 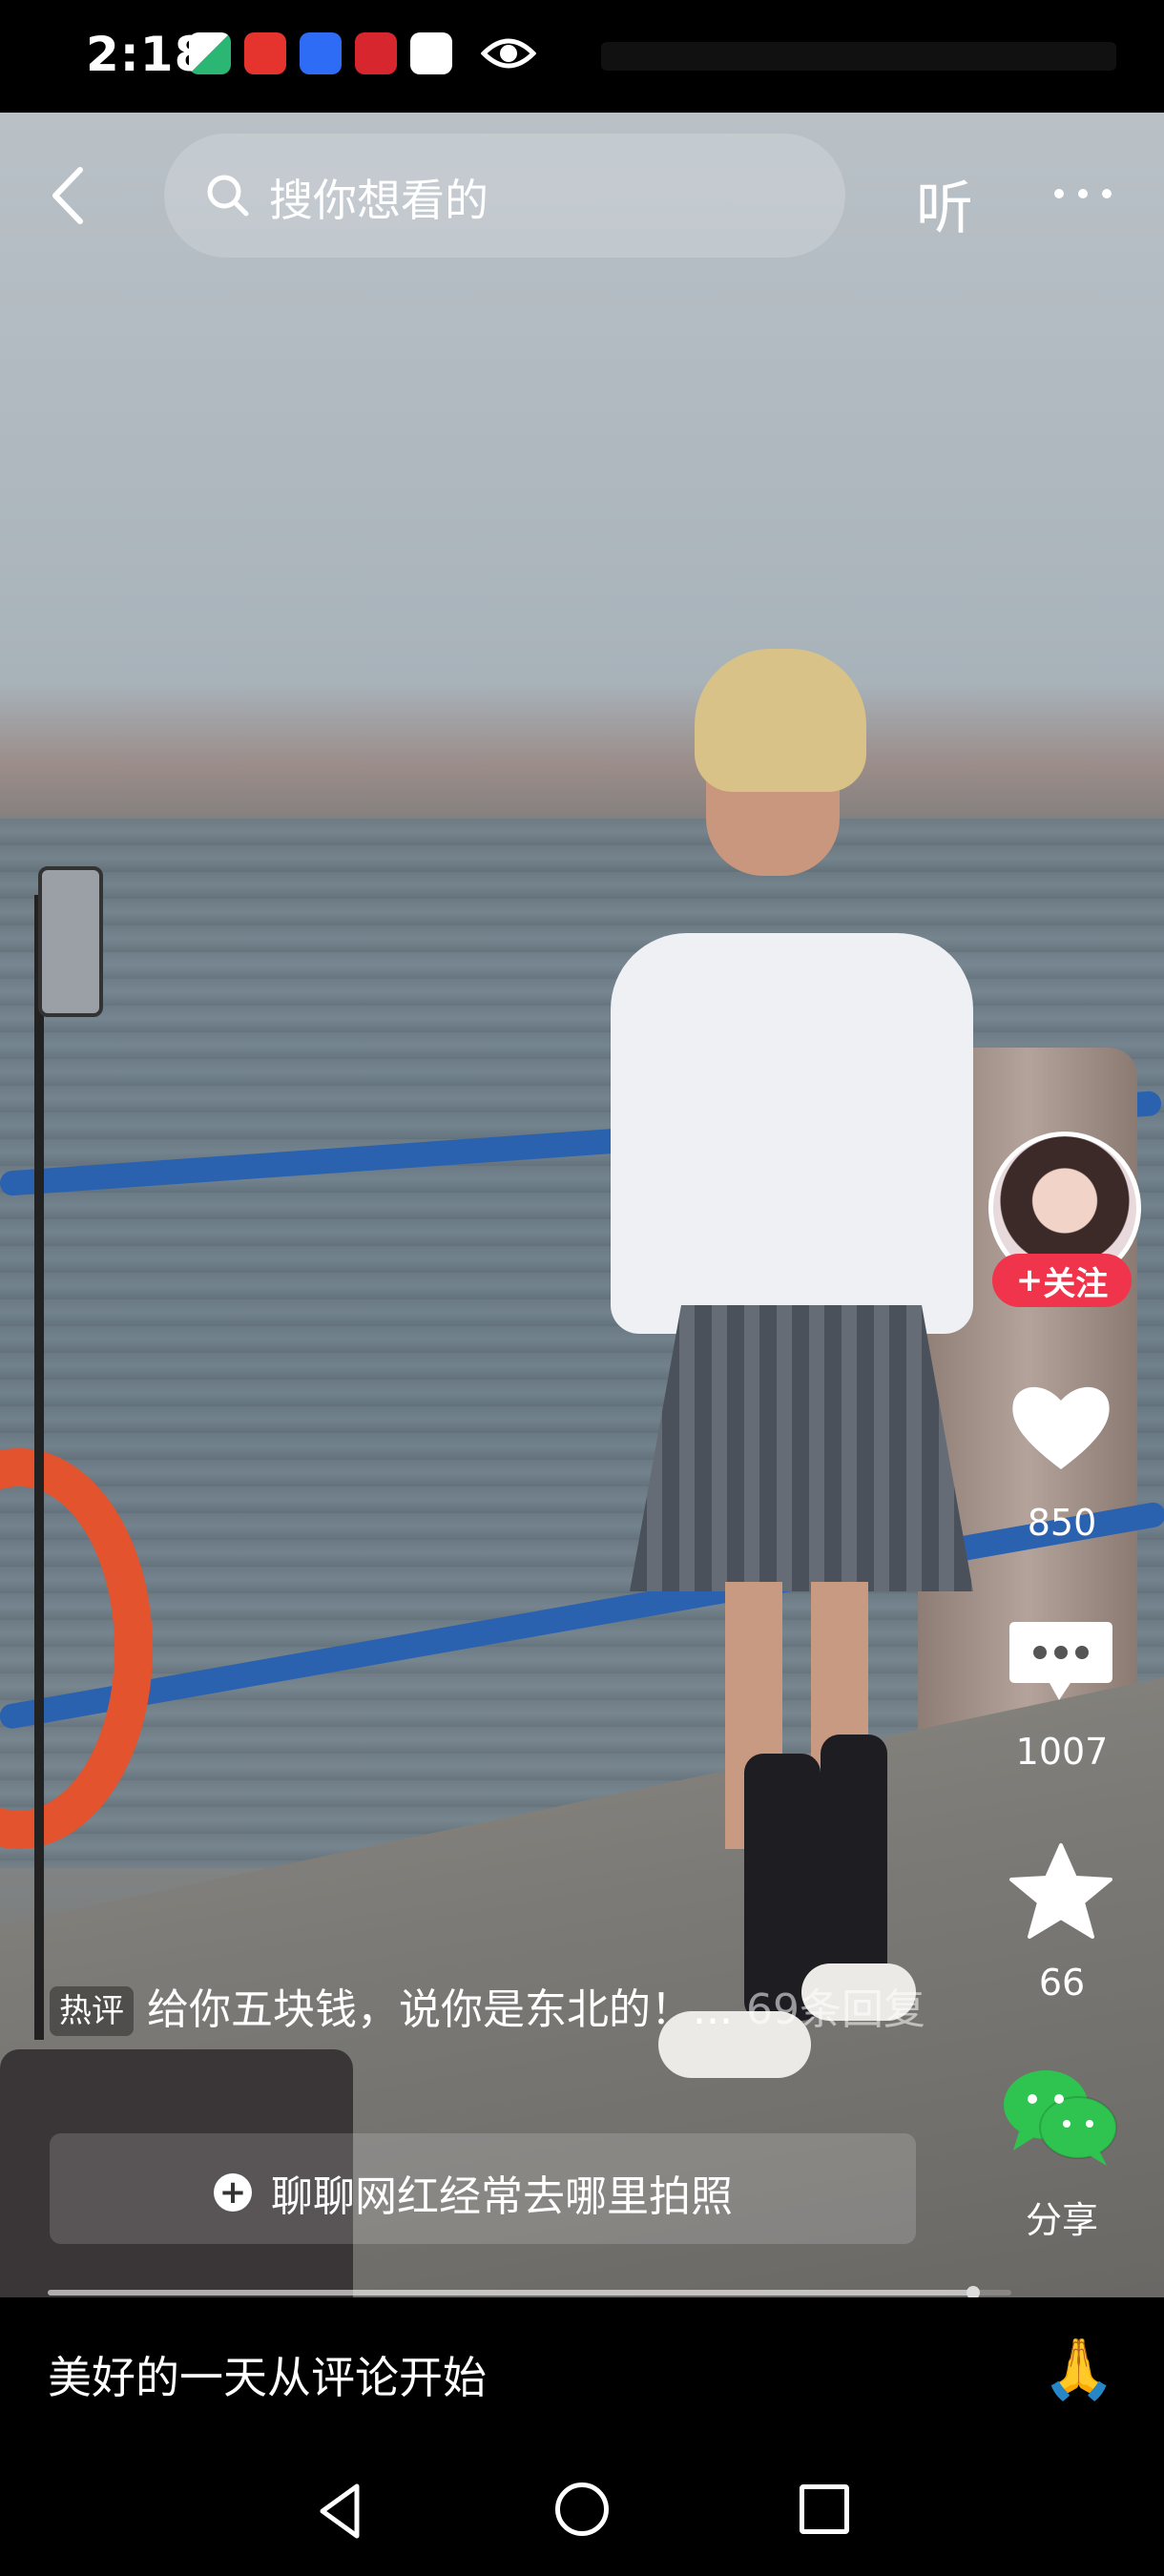 I want to click on back-arrow-icon, so click(x=70, y=195).